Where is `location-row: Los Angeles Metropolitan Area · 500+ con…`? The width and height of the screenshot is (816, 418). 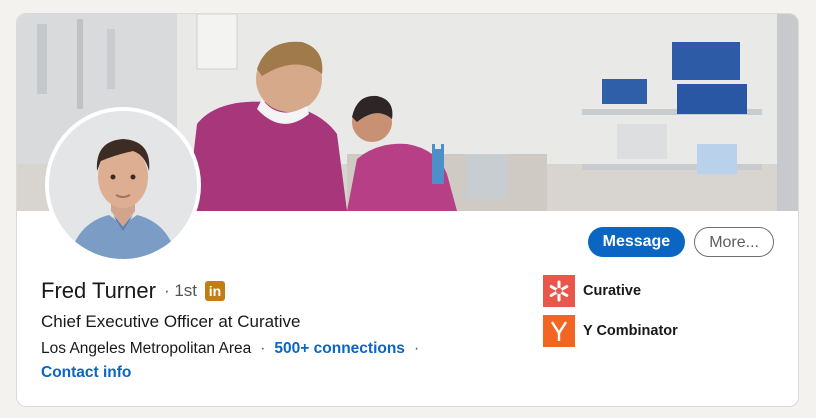
location-row: Los Angeles Metropolitan Area · 500+ con… is located at coordinates (234, 349).